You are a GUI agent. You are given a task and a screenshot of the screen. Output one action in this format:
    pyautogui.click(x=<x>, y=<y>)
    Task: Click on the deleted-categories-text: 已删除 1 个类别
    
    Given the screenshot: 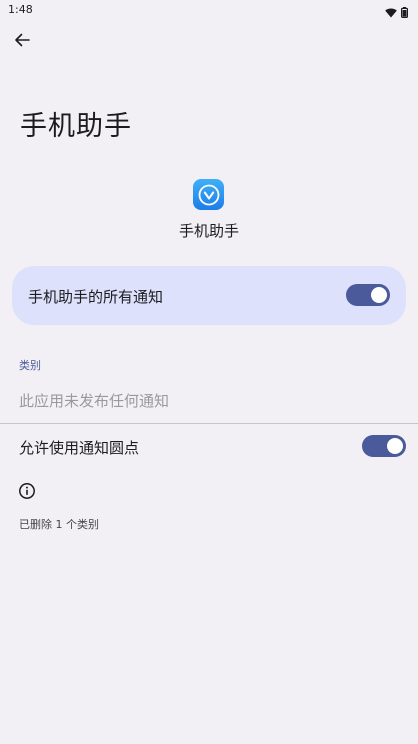 What is the action you would take?
    pyautogui.click(x=59, y=524)
    